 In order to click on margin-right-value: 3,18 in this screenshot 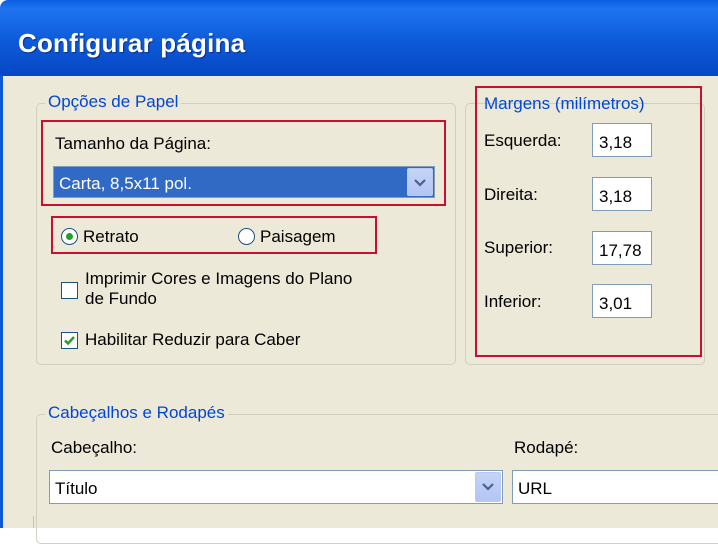, I will do `click(616, 196)`.